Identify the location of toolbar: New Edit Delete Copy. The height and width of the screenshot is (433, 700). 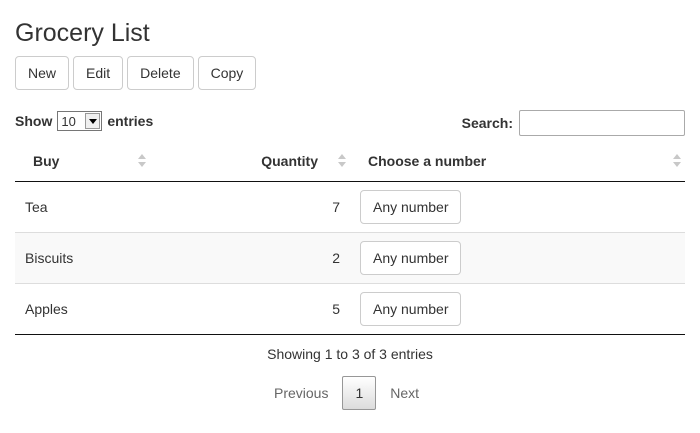
(136, 73).